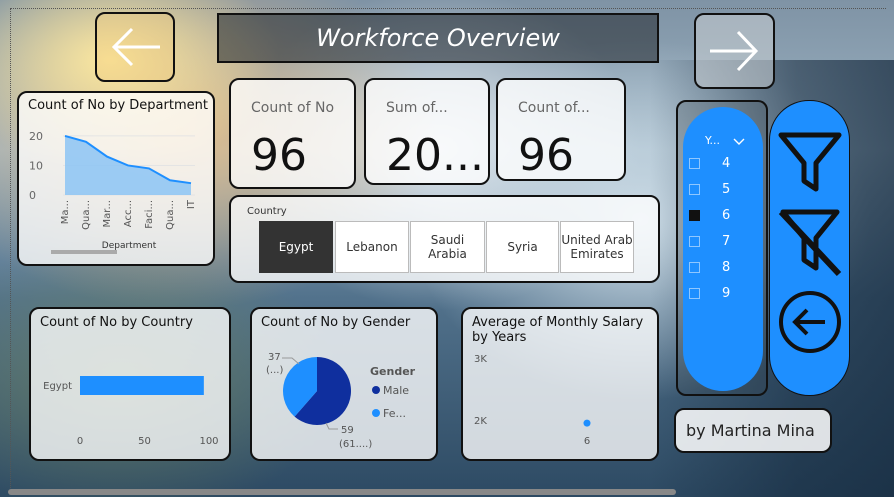 Image resolution: width=894 pixels, height=497 pixels. I want to click on salary-scatter-chart: 3K 2K 6, so click(560, 404).